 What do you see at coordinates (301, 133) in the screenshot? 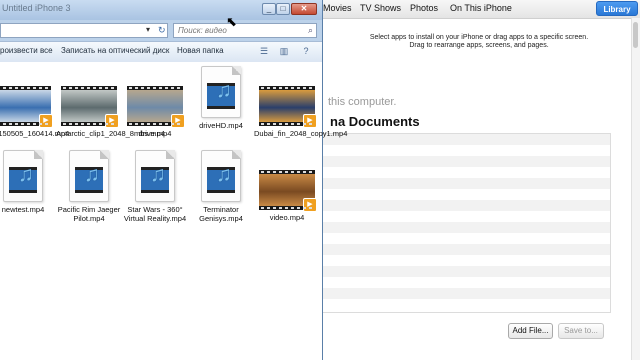
I see `file-name: Dubai_fin_2048_copy1.mp4` at bounding box center [301, 133].